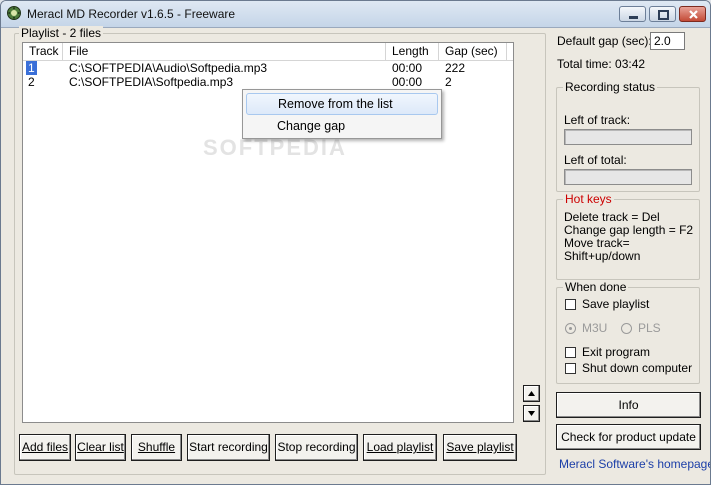  What do you see at coordinates (14, 13) in the screenshot?
I see `app-icon` at bounding box center [14, 13].